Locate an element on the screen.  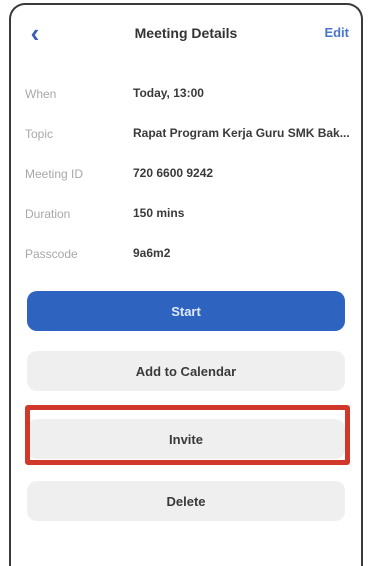
delete-button: Delete is located at coordinates (186, 501).